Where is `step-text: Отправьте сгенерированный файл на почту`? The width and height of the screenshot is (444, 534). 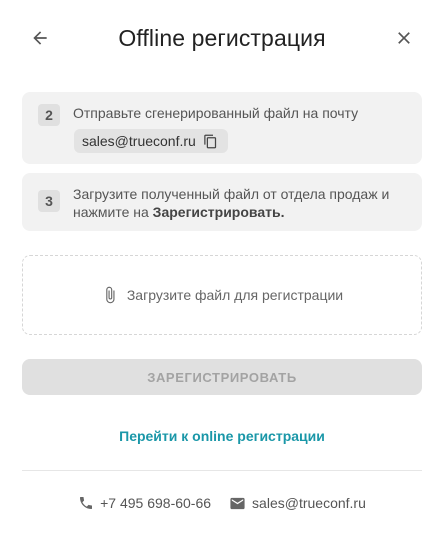
step-text: Отправьте сгенерированный файл на почту is located at coordinates (216, 113).